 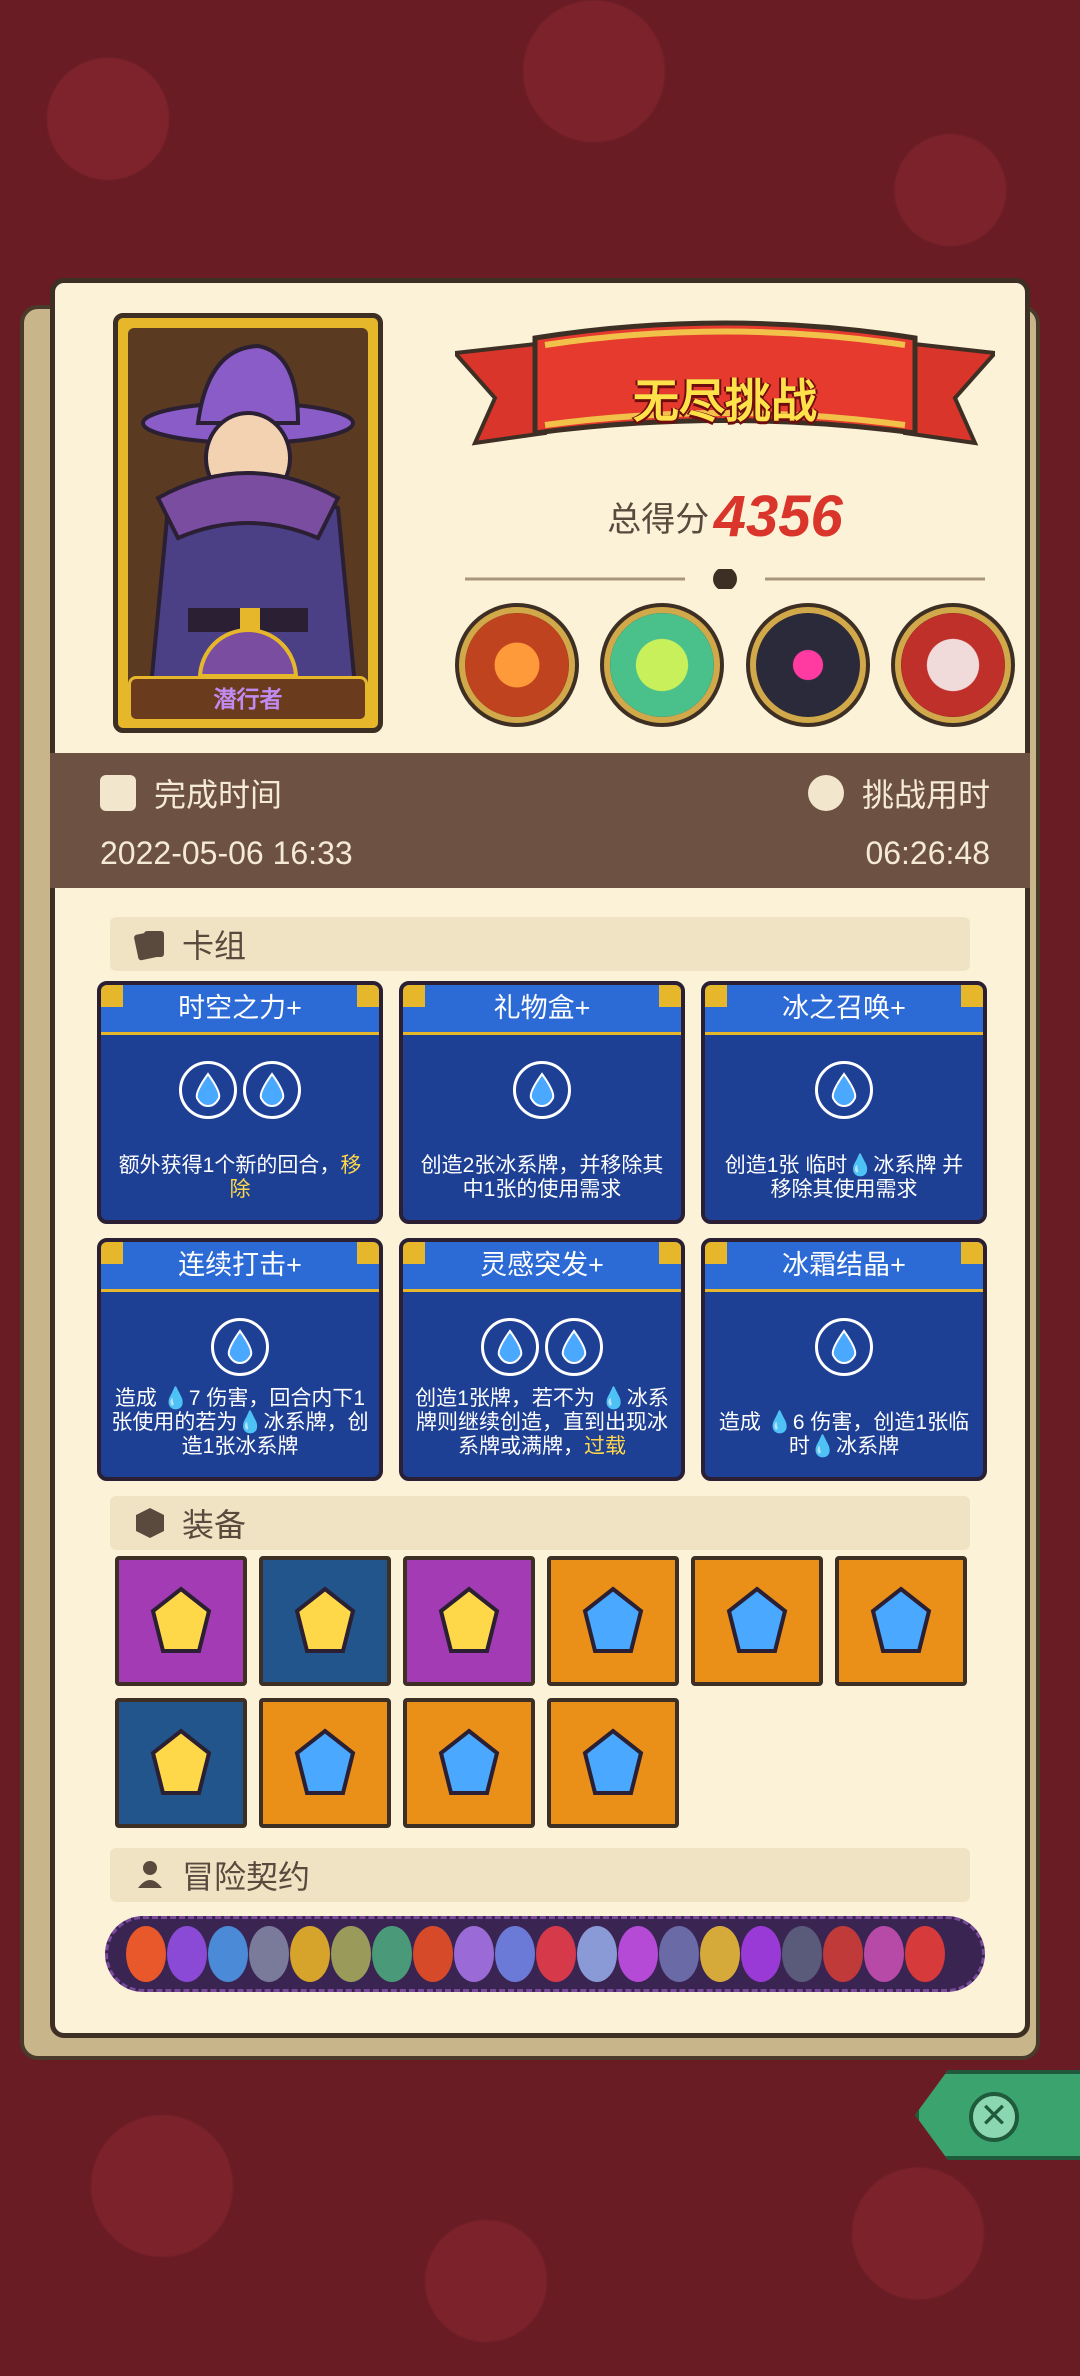 What do you see at coordinates (181, 1763) in the screenshot?
I see `ice-medallion-icon` at bounding box center [181, 1763].